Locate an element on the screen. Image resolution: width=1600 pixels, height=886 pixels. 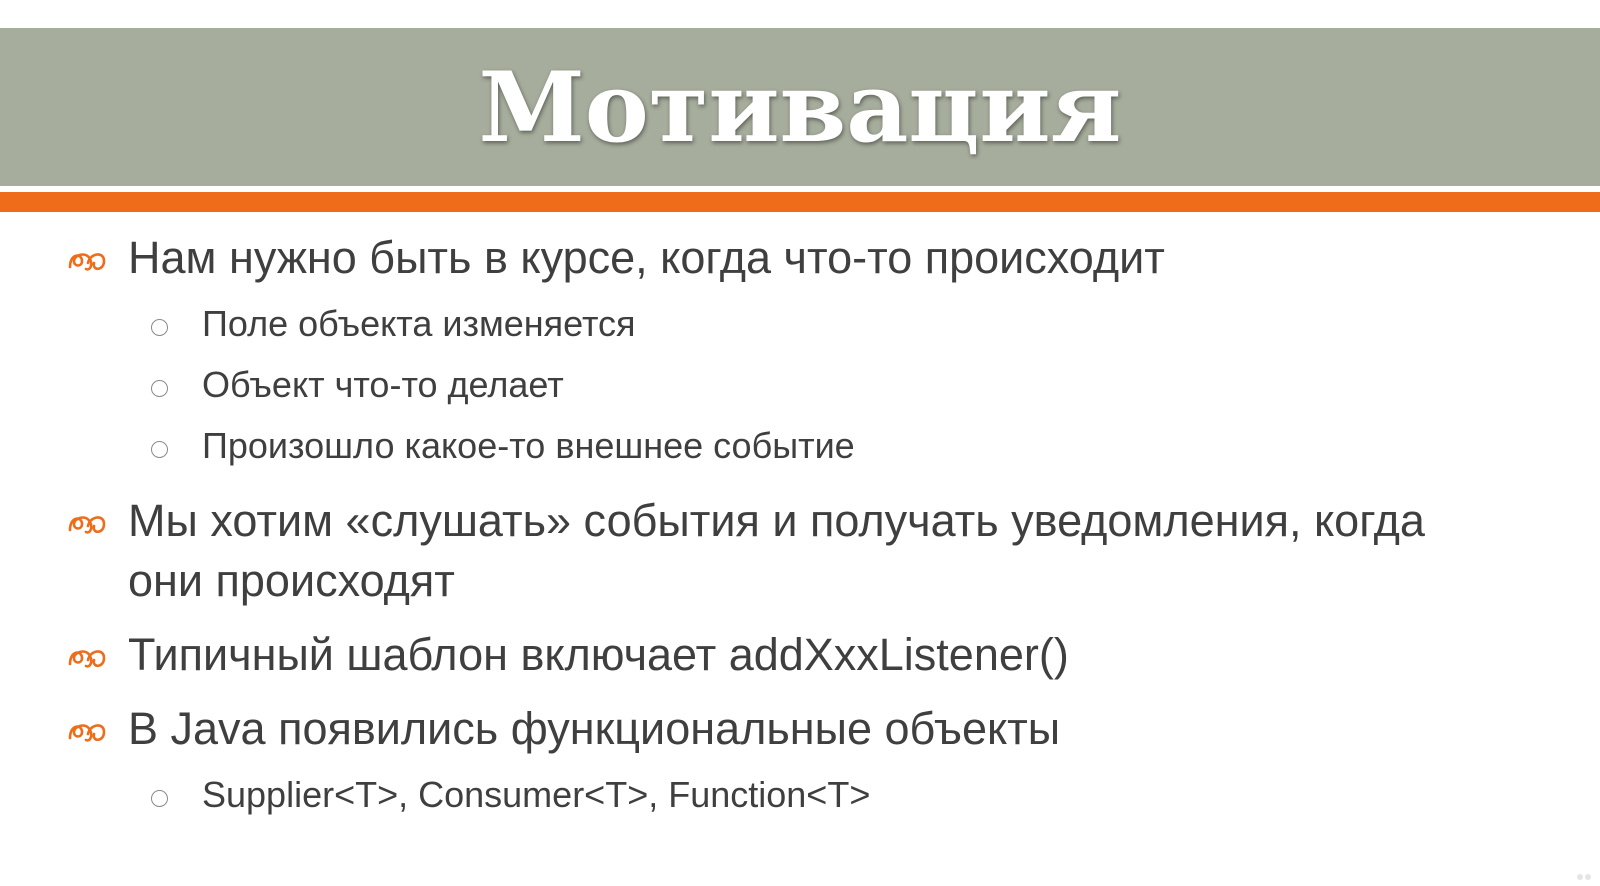
sub-bullet-text: Поле объекта изменяется is located at coordinates (419, 323).